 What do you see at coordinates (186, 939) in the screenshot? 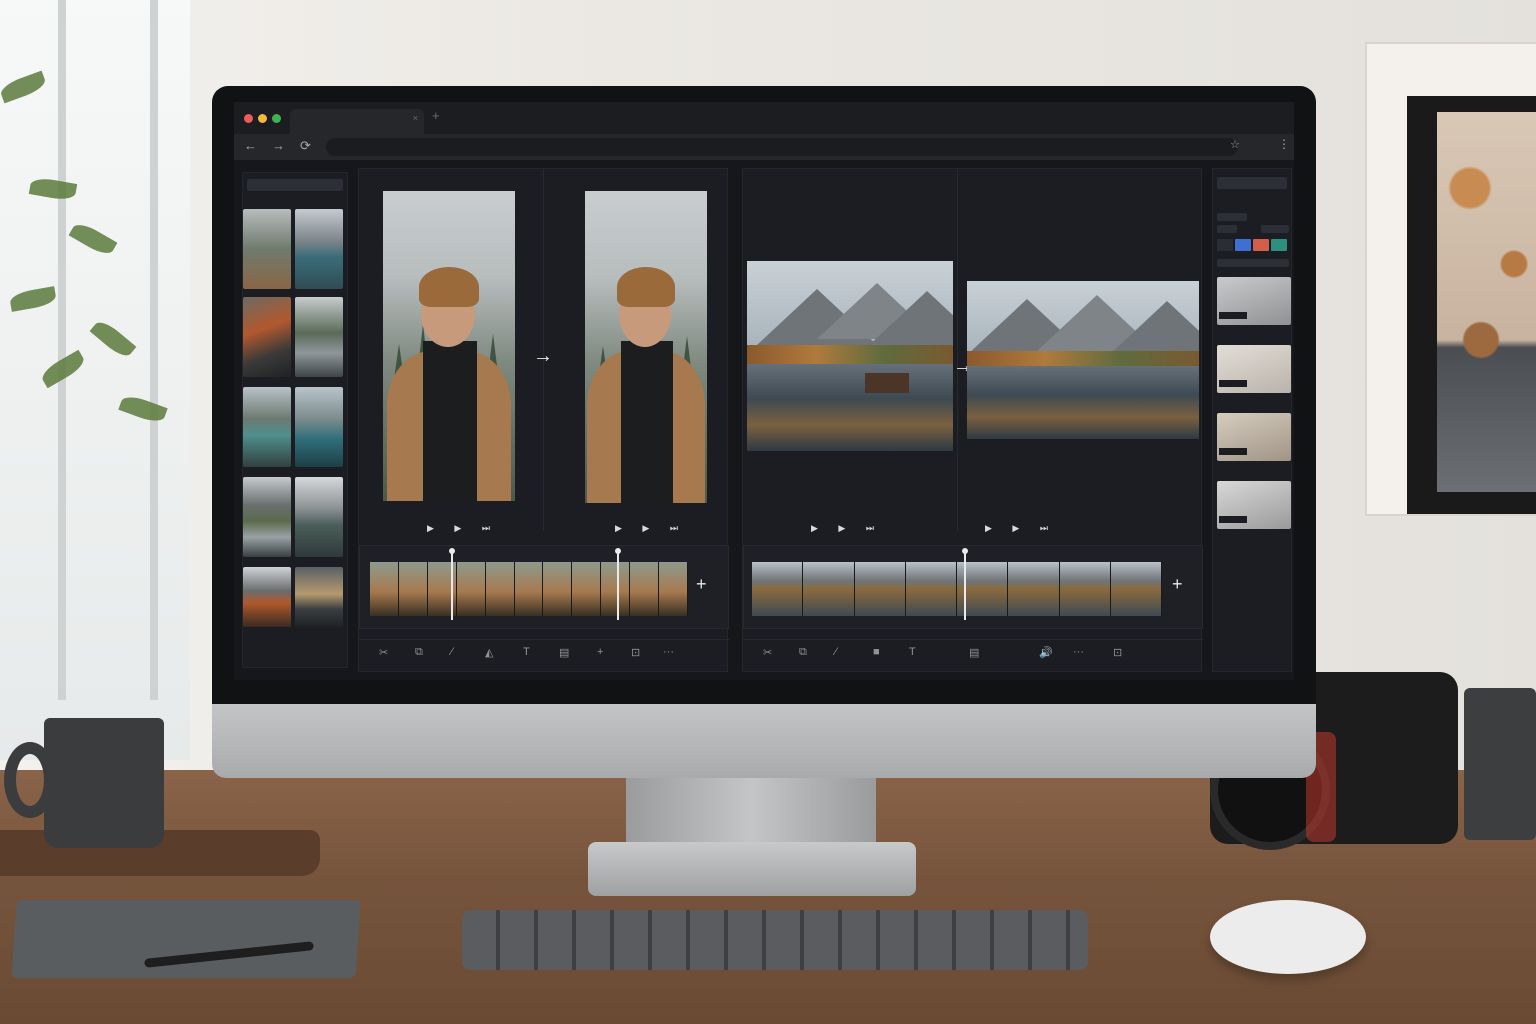
I see `notebook` at bounding box center [186, 939].